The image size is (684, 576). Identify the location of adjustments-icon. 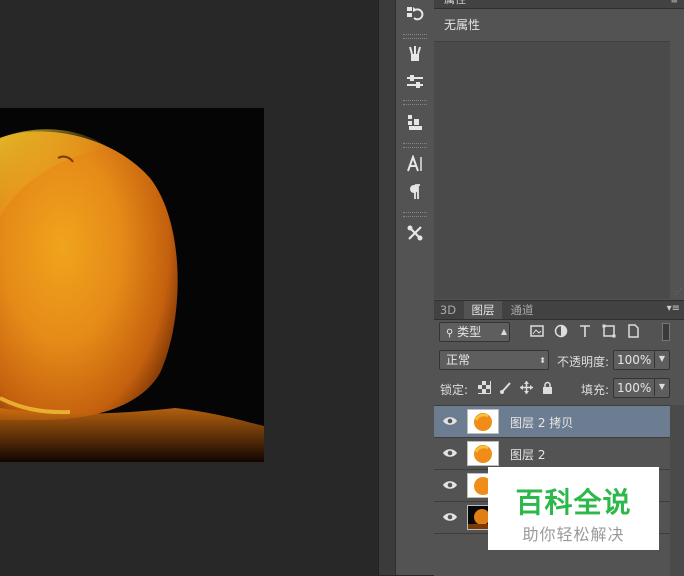
(415, 82).